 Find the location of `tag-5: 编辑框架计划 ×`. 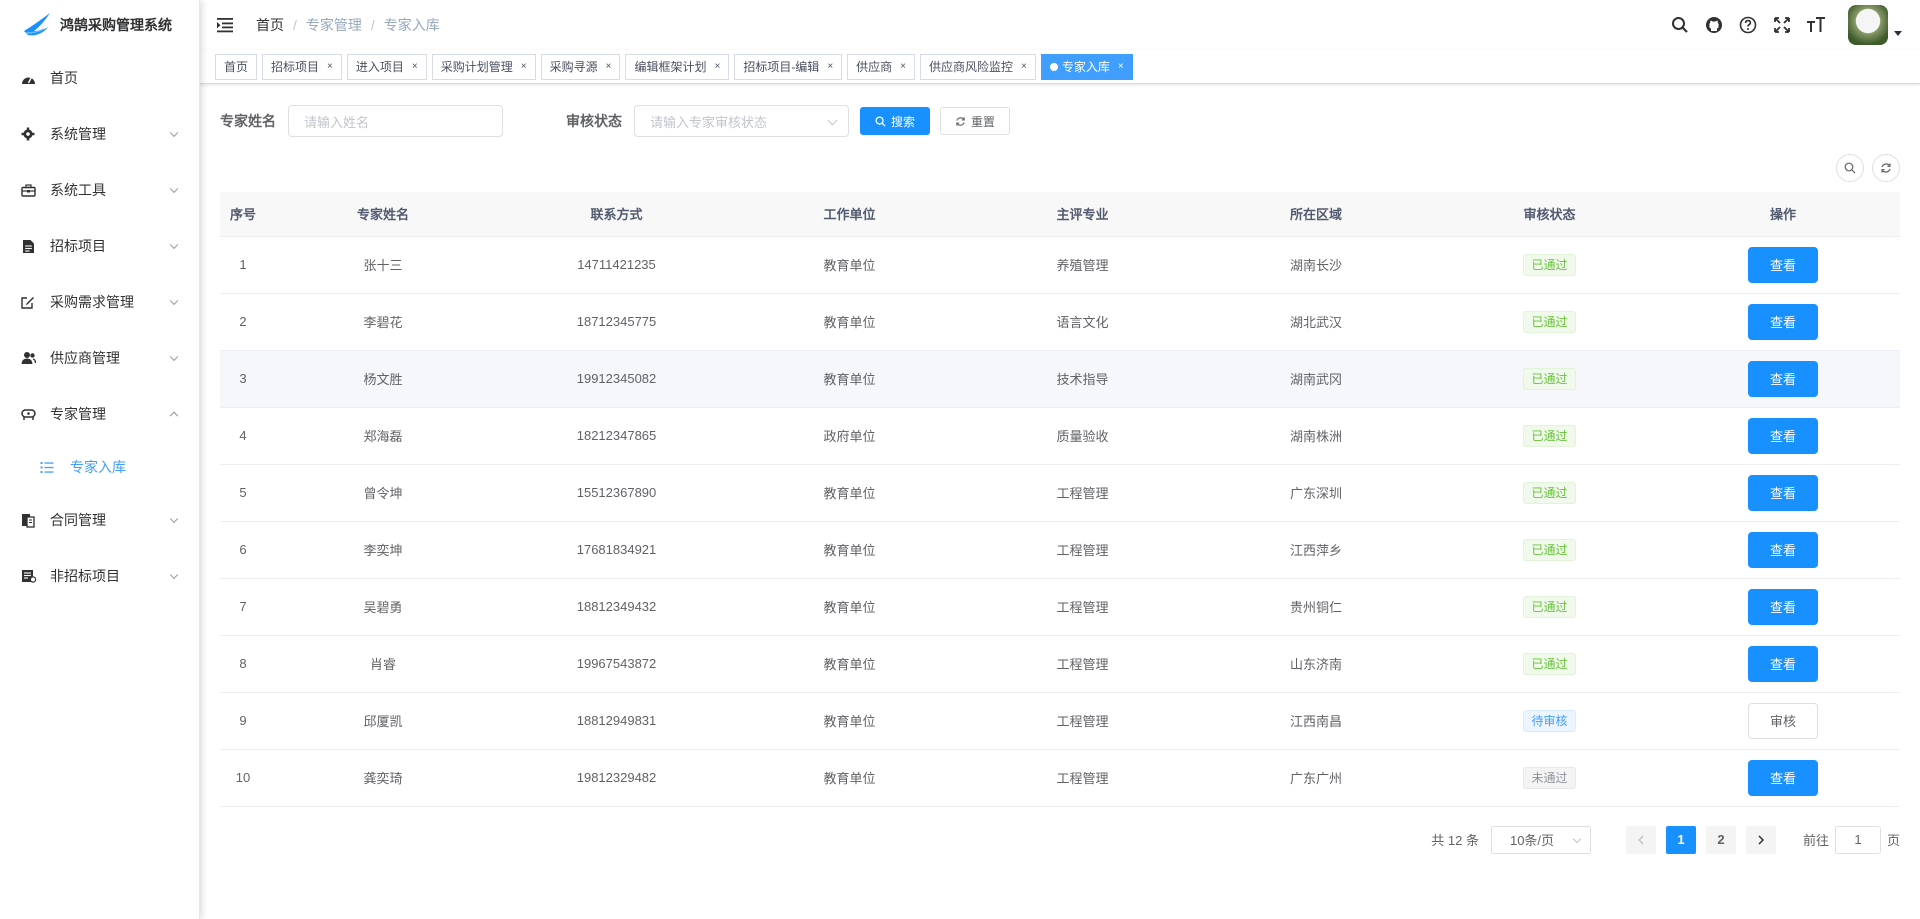

tag-5: 编辑框架计划 × is located at coordinates (677, 66).